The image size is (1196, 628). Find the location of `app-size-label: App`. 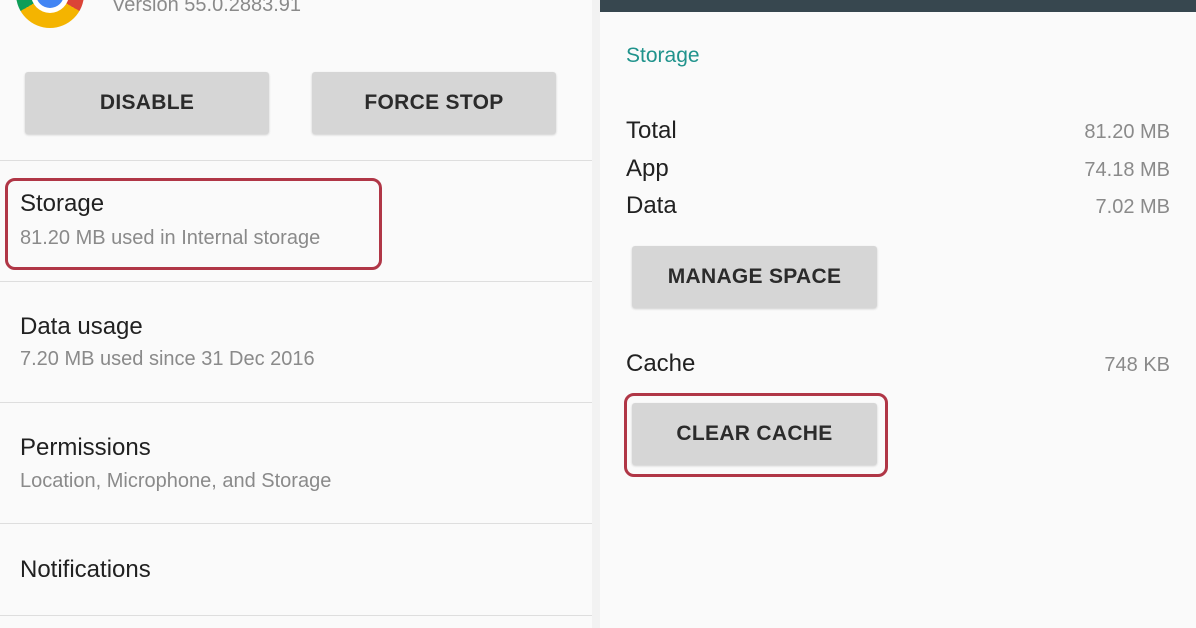

app-size-label: App is located at coordinates (647, 168).